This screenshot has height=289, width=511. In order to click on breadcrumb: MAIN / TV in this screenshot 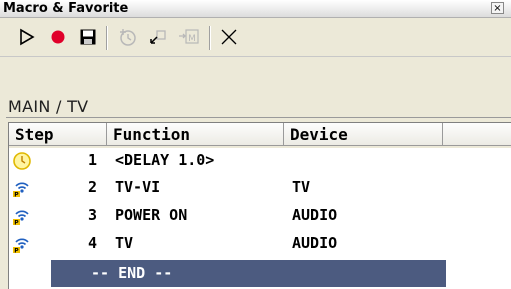, I will do `click(48, 106)`.